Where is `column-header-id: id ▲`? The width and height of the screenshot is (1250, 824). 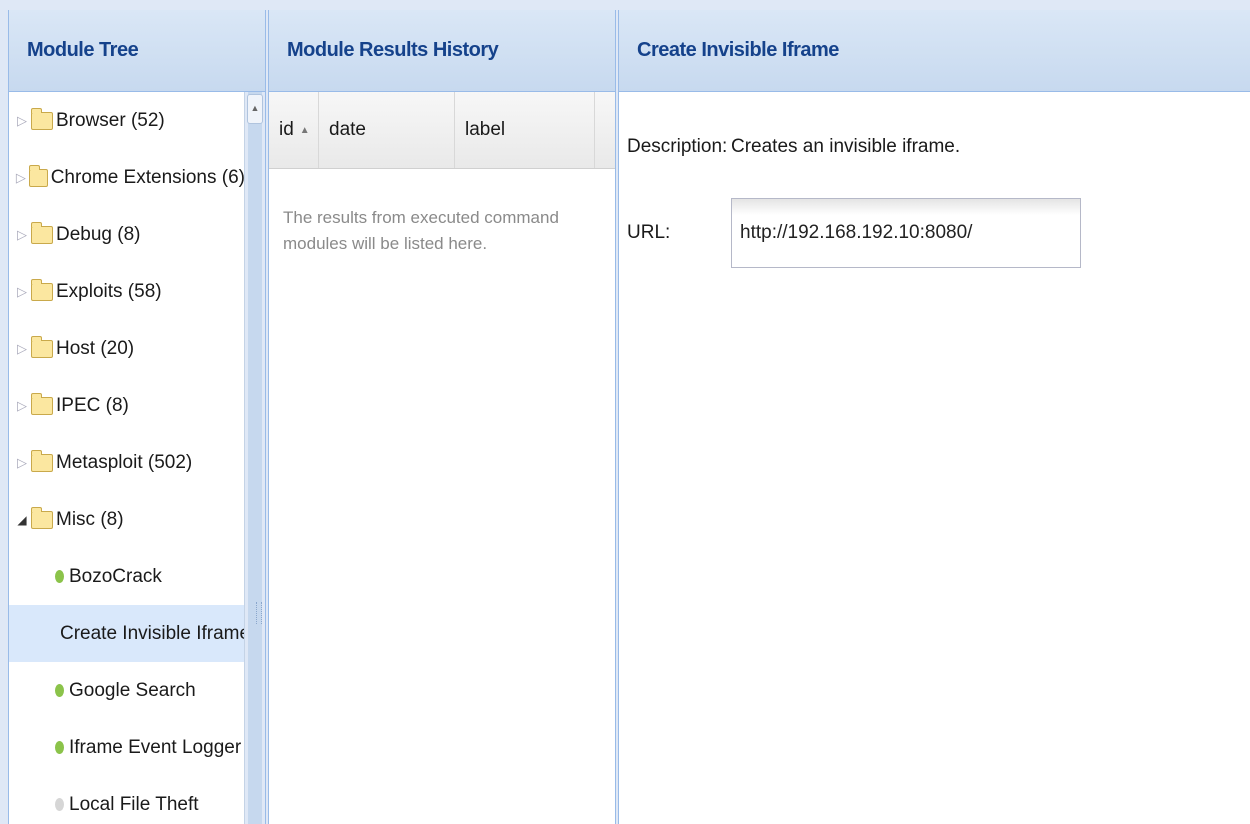
column-header-id: id ▲ is located at coordinates (294, 130).